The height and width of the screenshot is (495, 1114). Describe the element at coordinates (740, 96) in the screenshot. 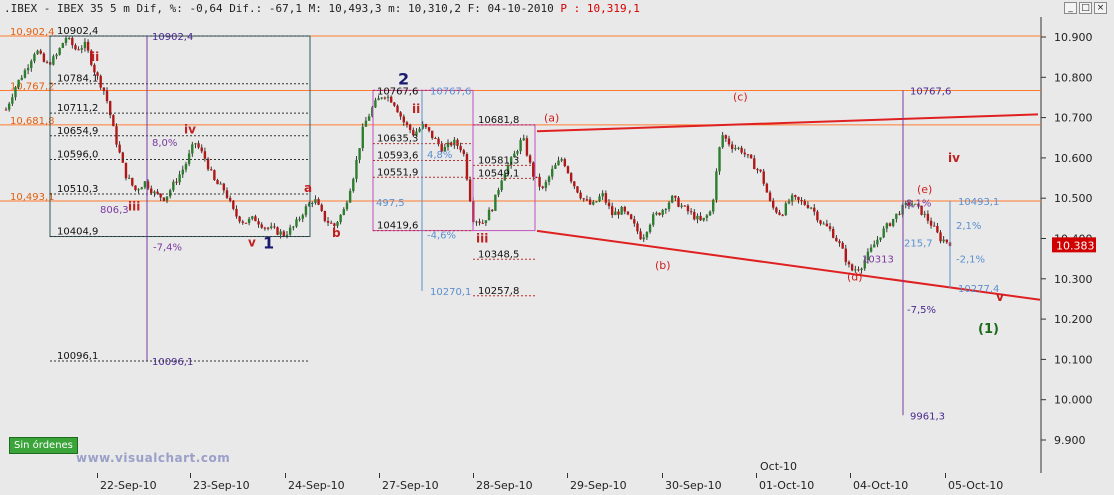

I see `wave-label: (c)` at that location.